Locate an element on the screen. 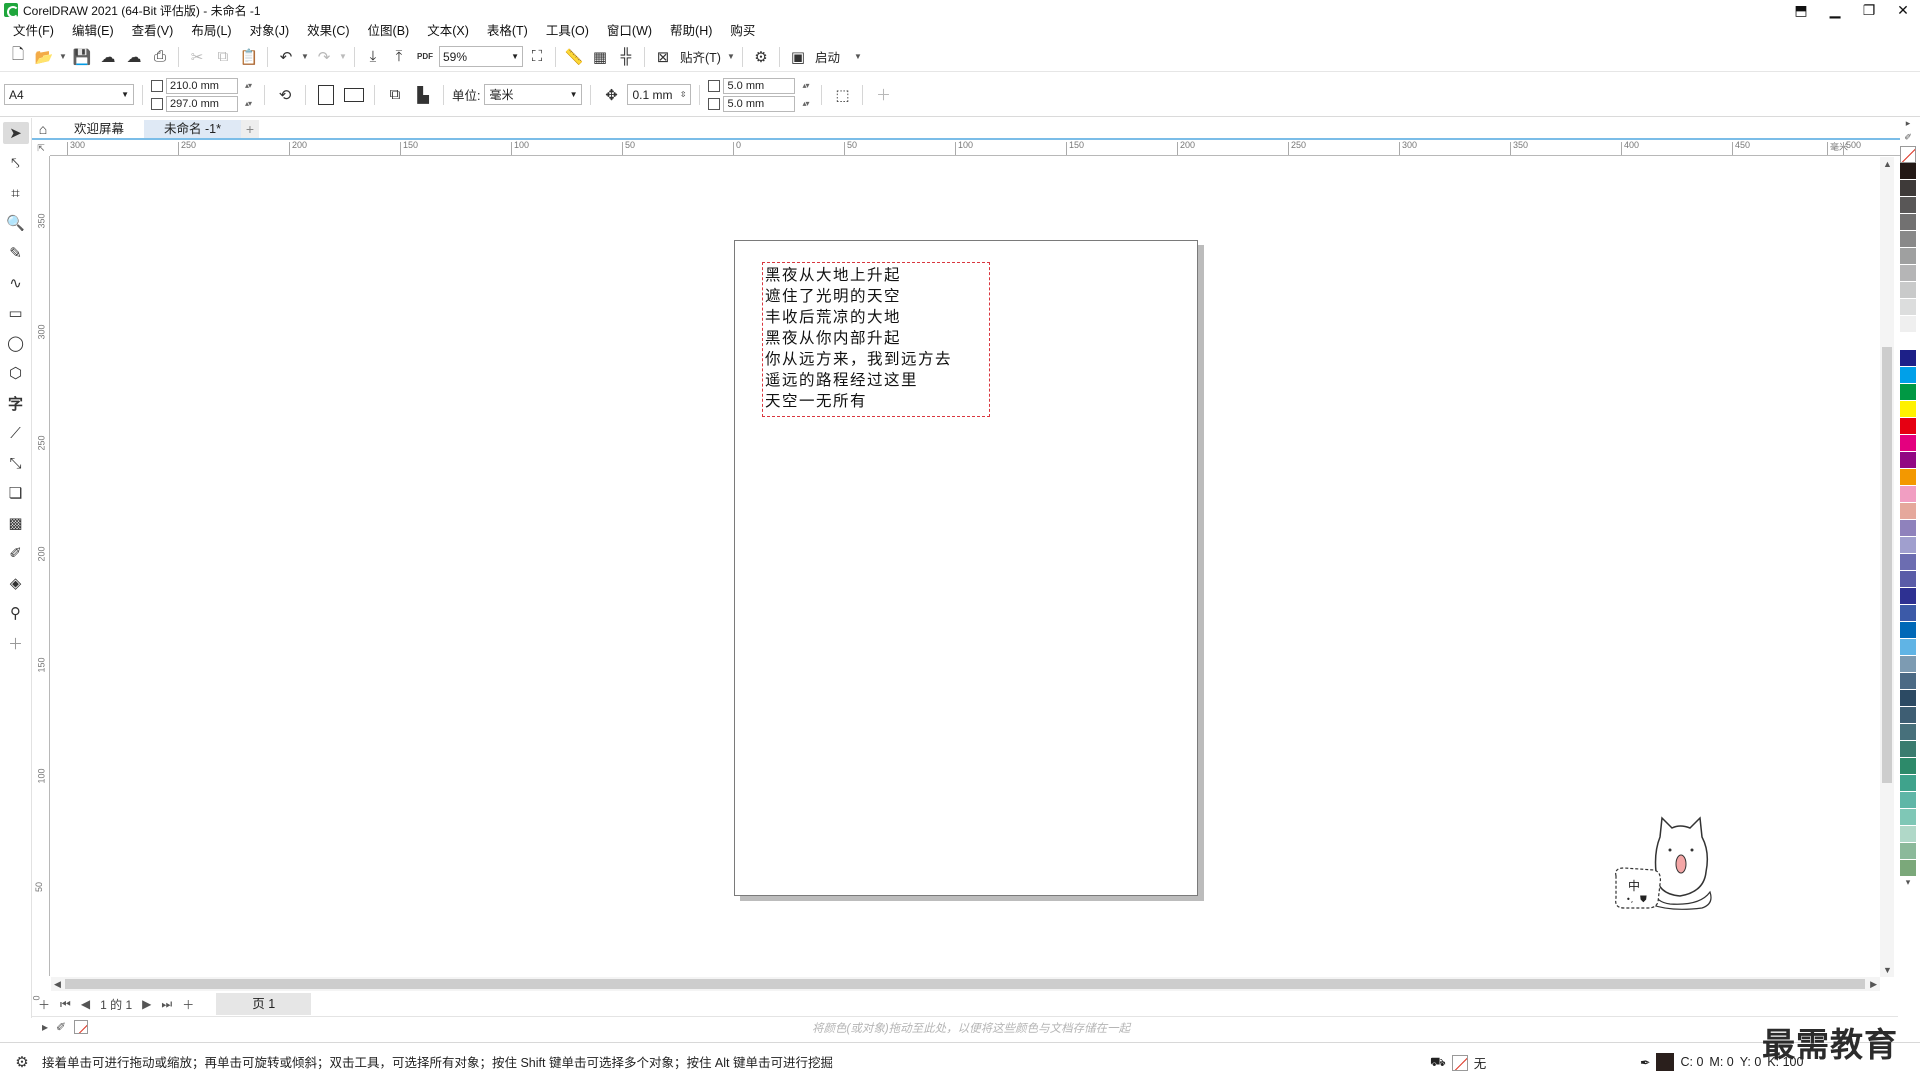 This screenshot has height=1080, width=1920. menu-edit: 编辑(E) is located at coordinates (93, 31).